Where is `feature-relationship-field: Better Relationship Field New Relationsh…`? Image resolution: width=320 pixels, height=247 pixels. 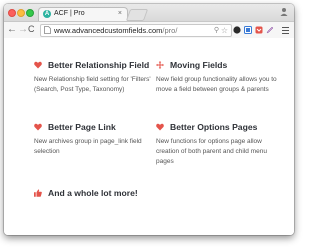
feature-relationship-field: Better Relationship Field New Relationsh… is located at coordinates (96, 76).